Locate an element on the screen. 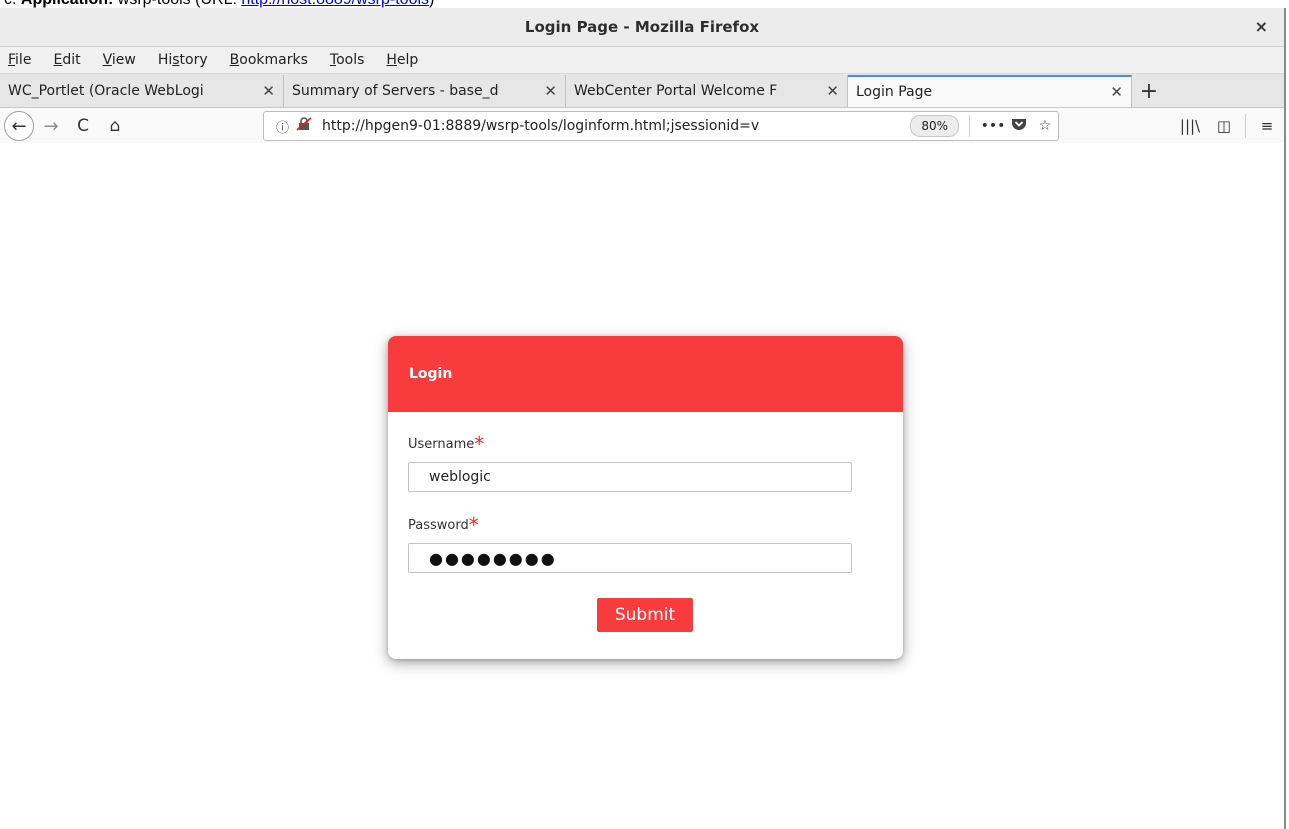 Image resolution: width=1289 pixels, height=829 pixels. username-value: weblogic is located at coordinates (460, 477).